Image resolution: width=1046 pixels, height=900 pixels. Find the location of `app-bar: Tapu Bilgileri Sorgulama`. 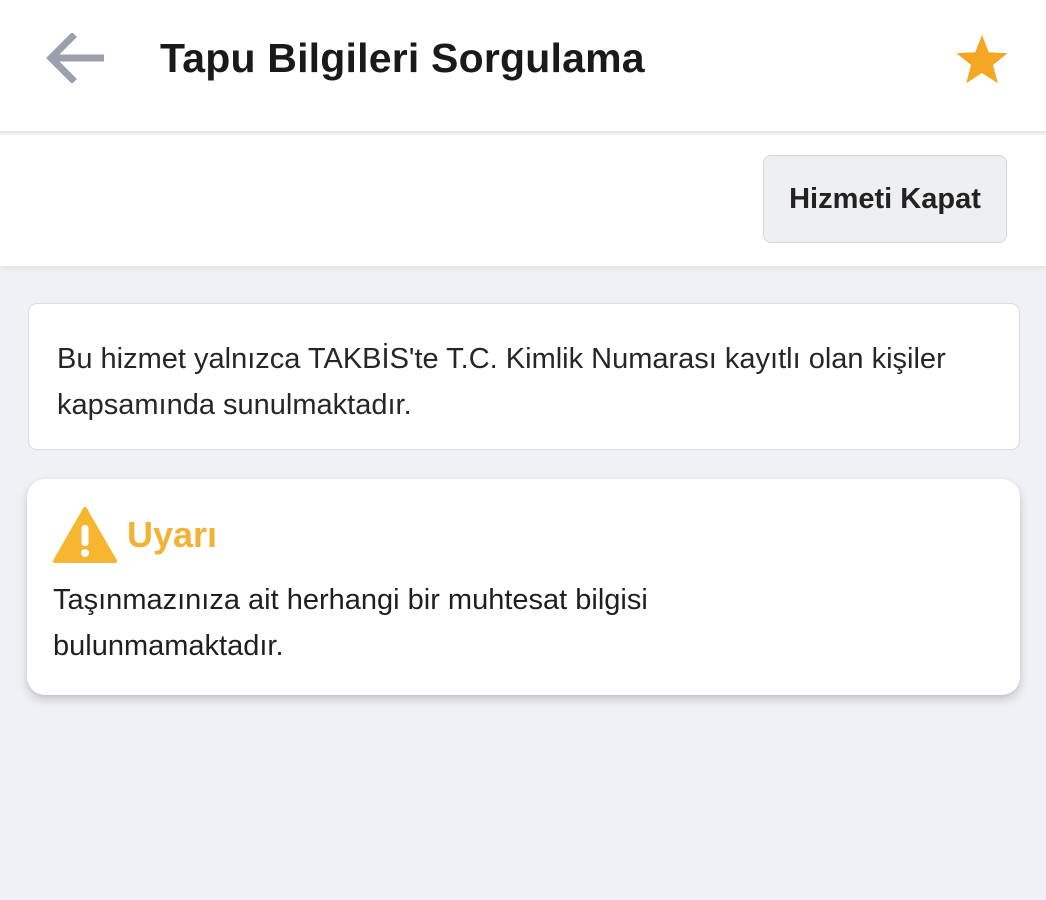

app-bar: Tapu Bilgileri Sorgulama is located at coordinates (523, 66).